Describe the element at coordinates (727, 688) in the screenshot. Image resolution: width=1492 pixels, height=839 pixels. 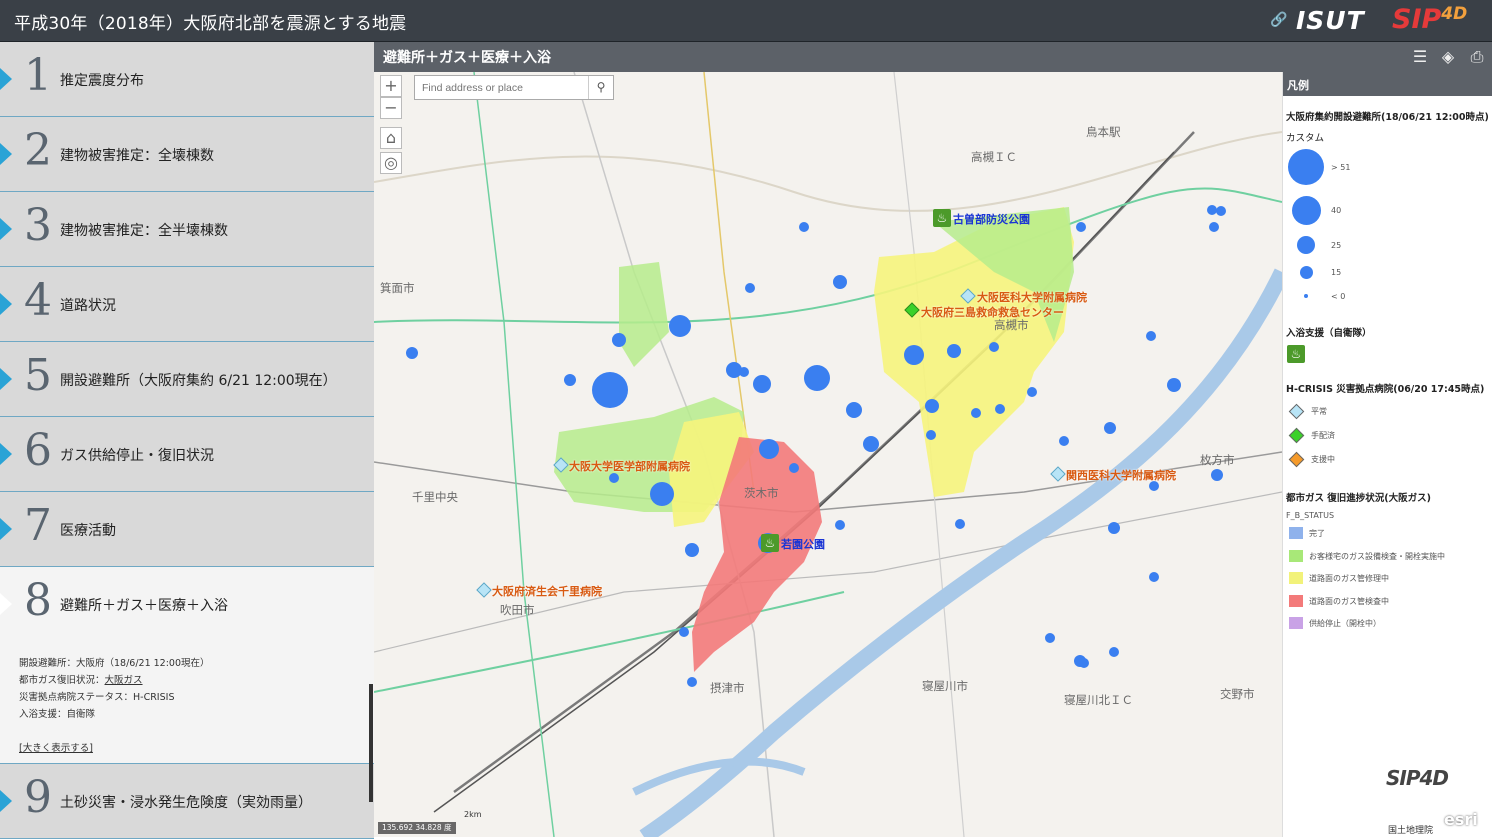
I see `town-label: 摂津市` at that location.